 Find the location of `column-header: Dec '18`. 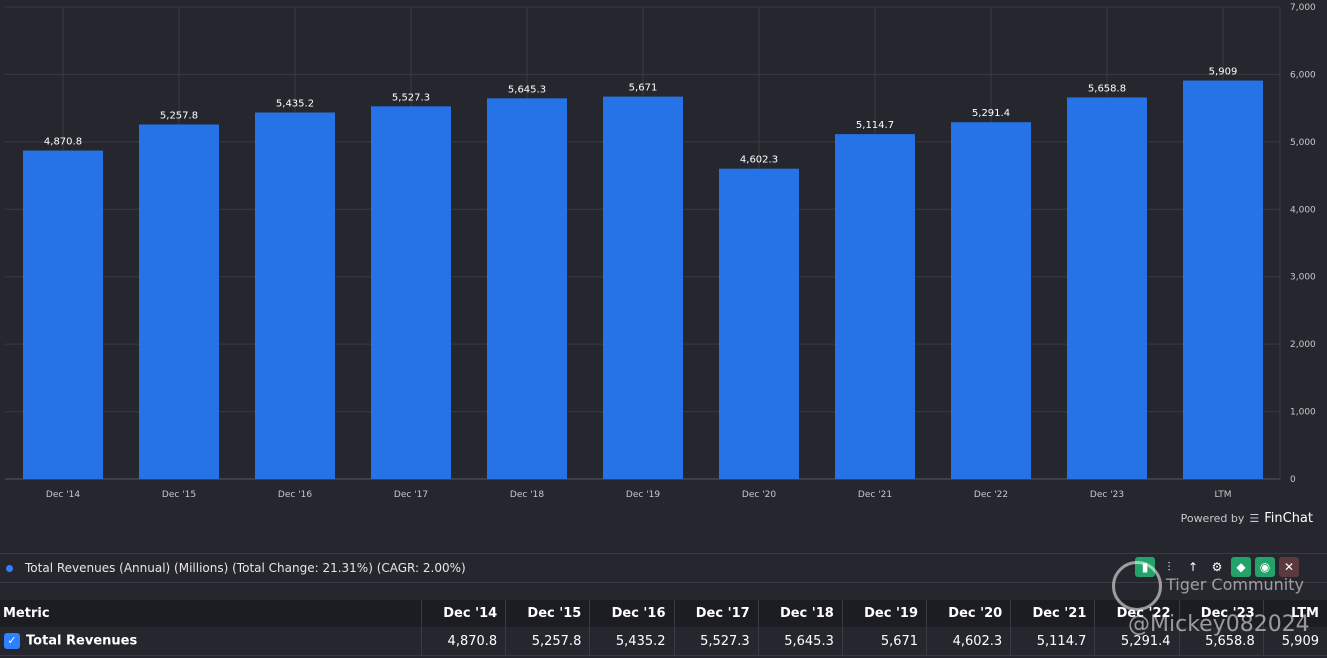

column-header: Dec '18 is located at coordinates (800, 613).